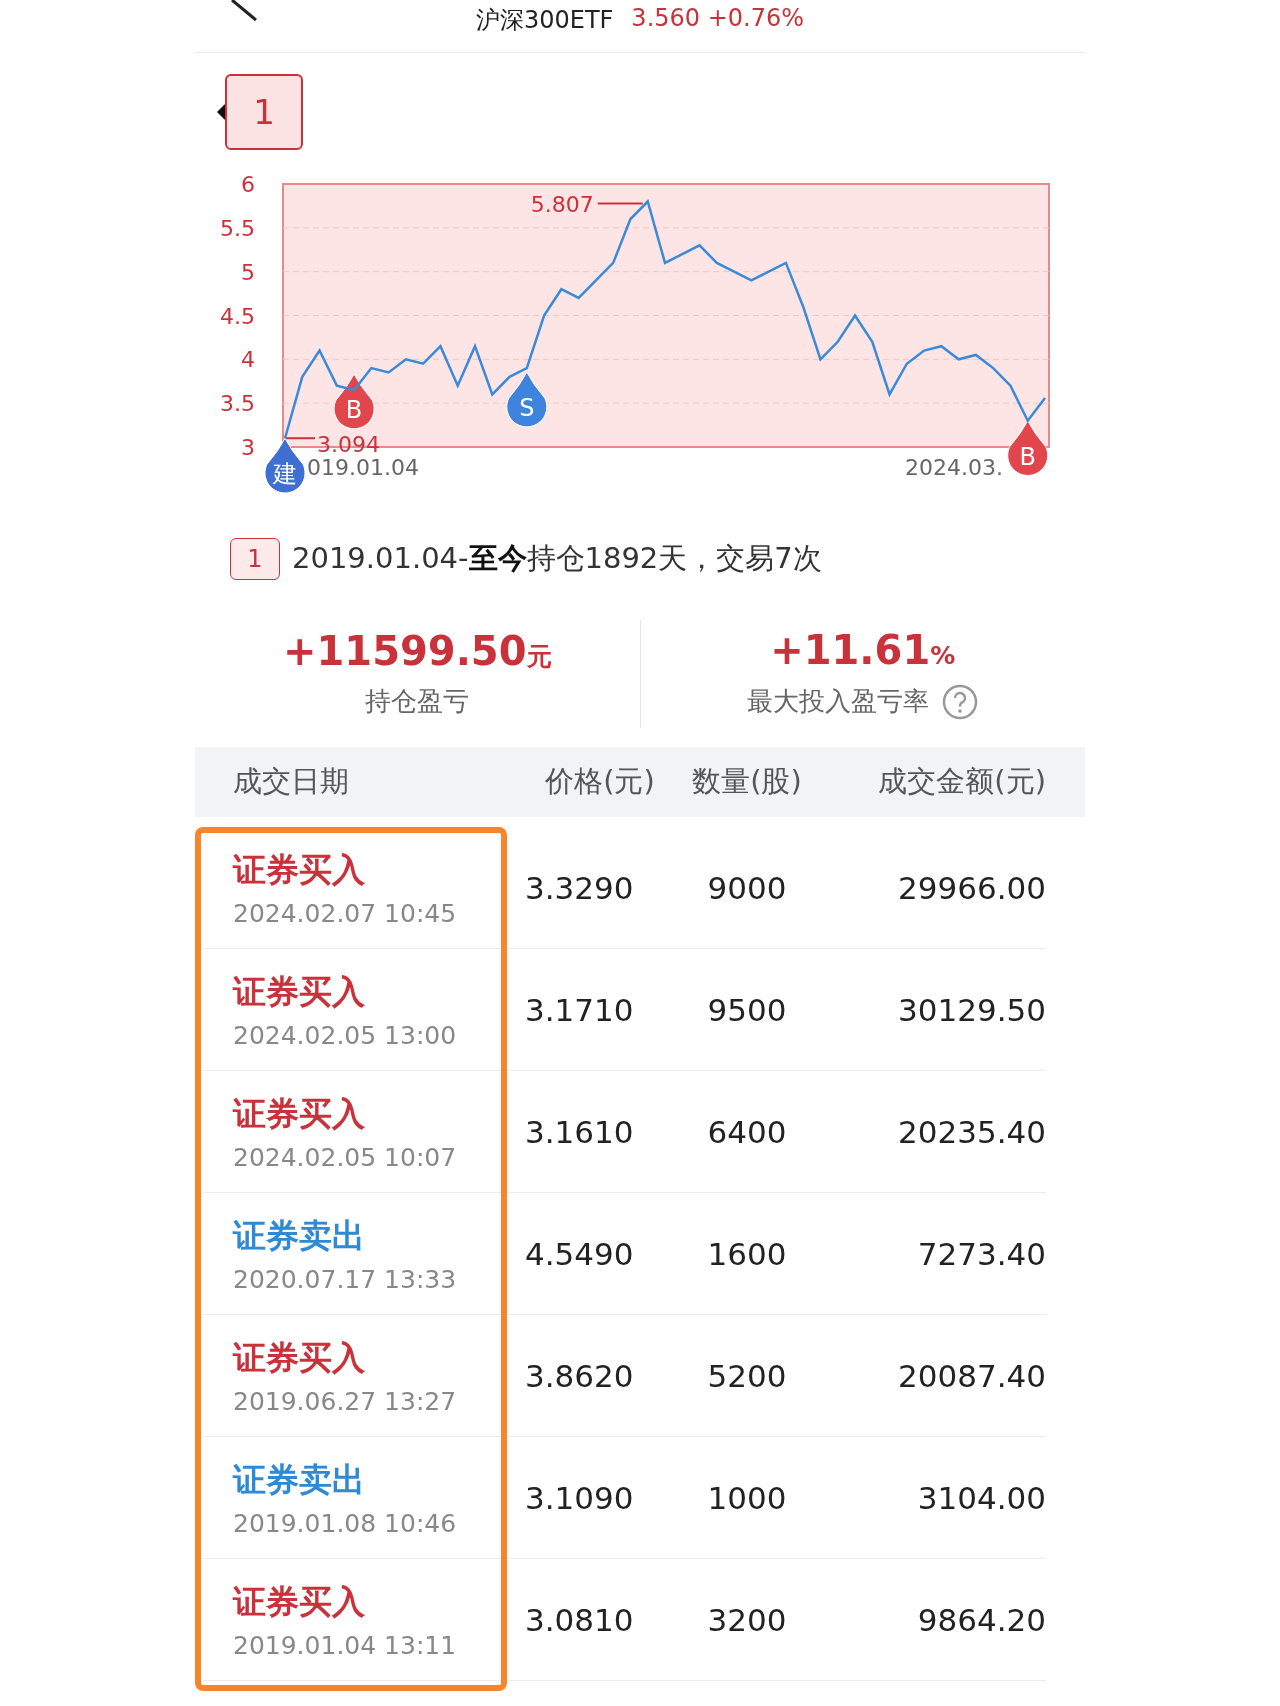 The width and height of the screenshot is (1280, 1706). What do you see at coordinates (345, 1279) in the screenshot?
I see `trade-time: 2020.07.17 13:33` at bounding box center [345, 1279].